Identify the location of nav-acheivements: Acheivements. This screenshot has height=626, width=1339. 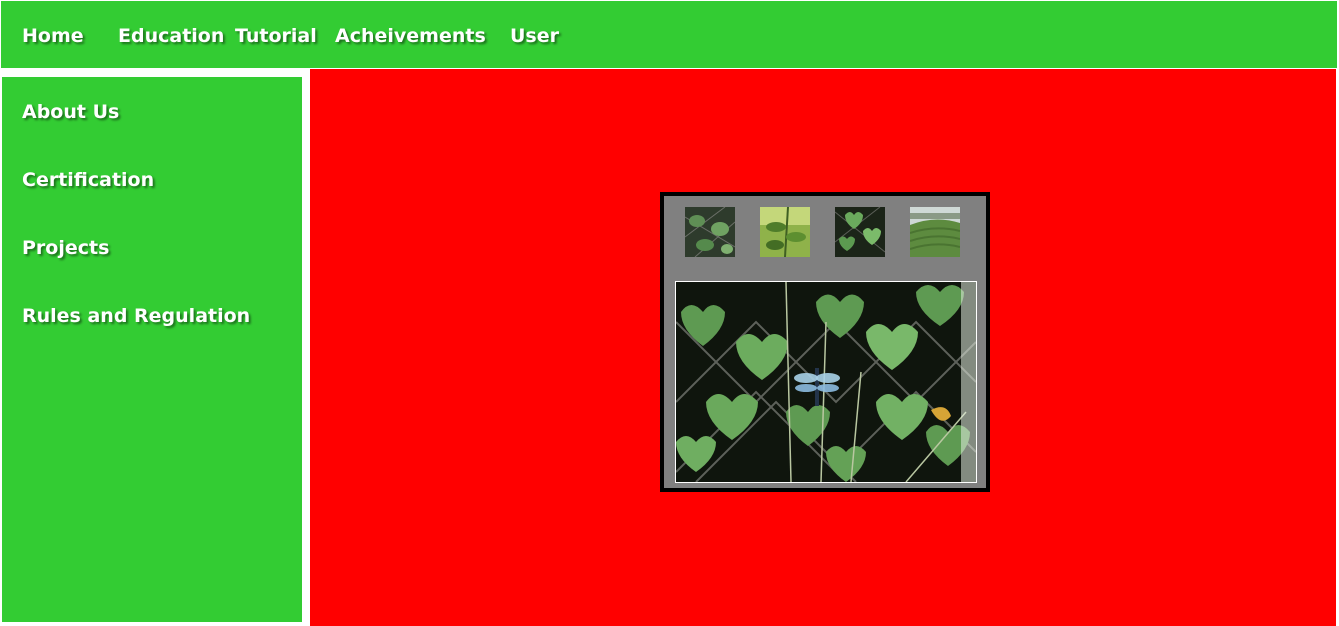
(410, 36).